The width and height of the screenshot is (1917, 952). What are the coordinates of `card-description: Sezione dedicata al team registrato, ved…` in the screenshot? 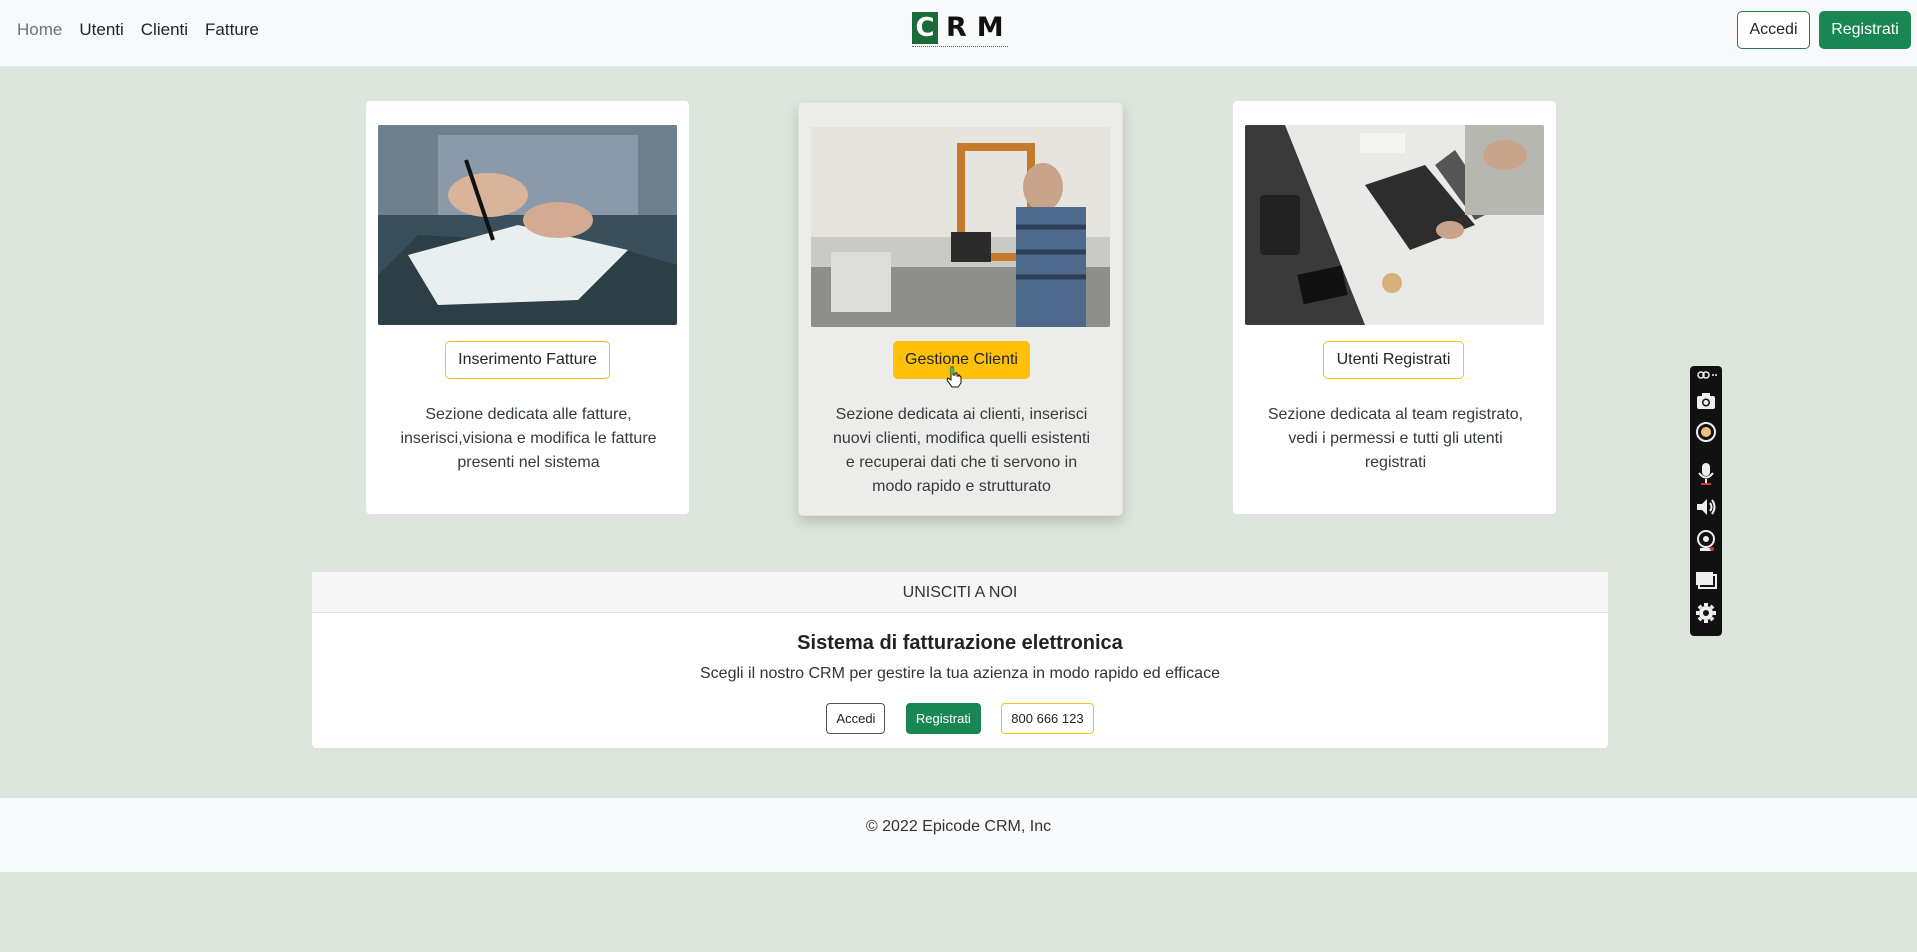 It's located at (1395, 438).